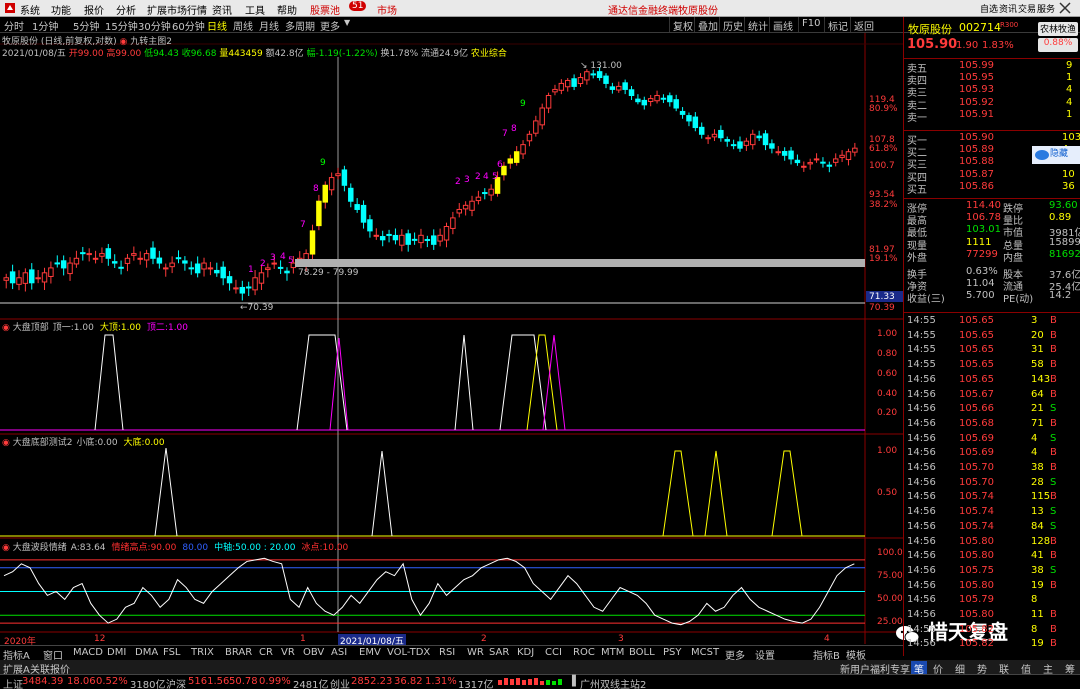 Image resolution: width=1080 pixels, height=689 pixels. I want to click on panel-axis-label: 0.20, so click(887, 413).